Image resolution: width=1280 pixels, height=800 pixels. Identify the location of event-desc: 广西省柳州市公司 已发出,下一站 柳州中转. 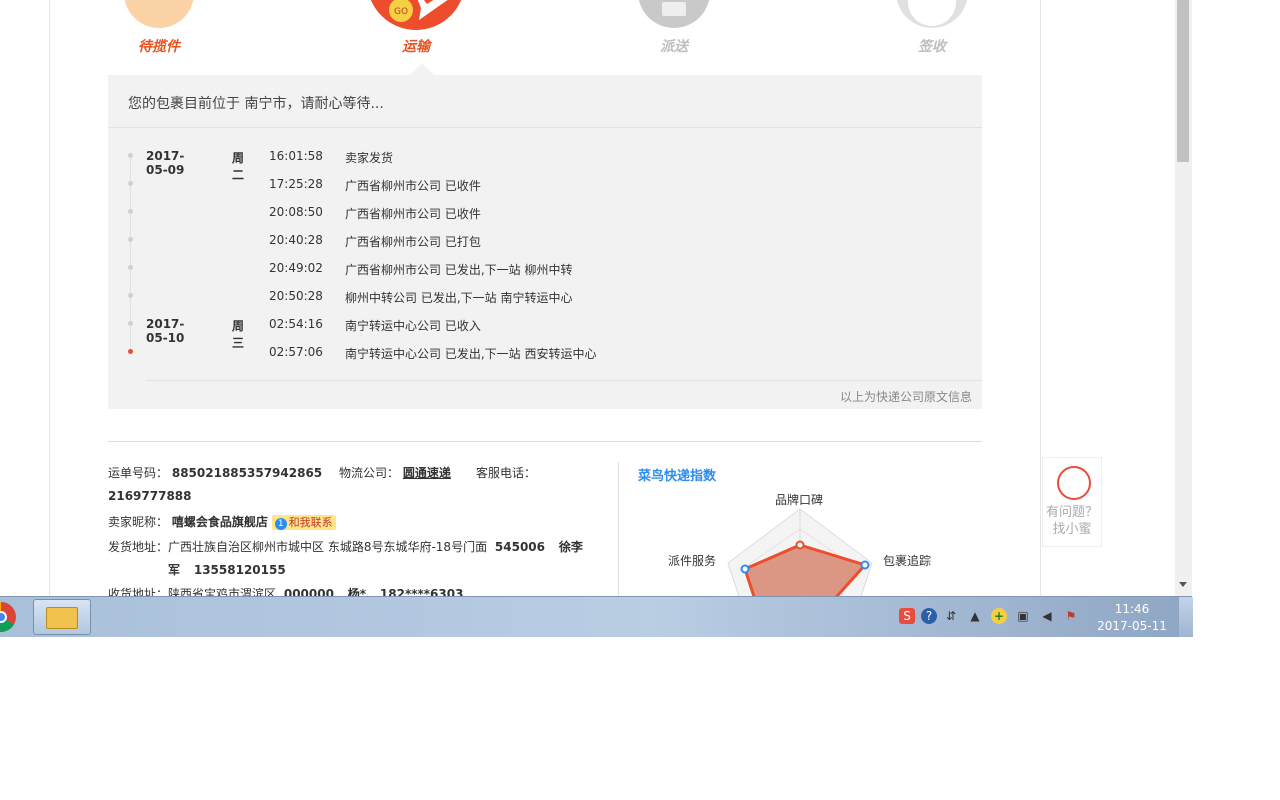
(459, 270).